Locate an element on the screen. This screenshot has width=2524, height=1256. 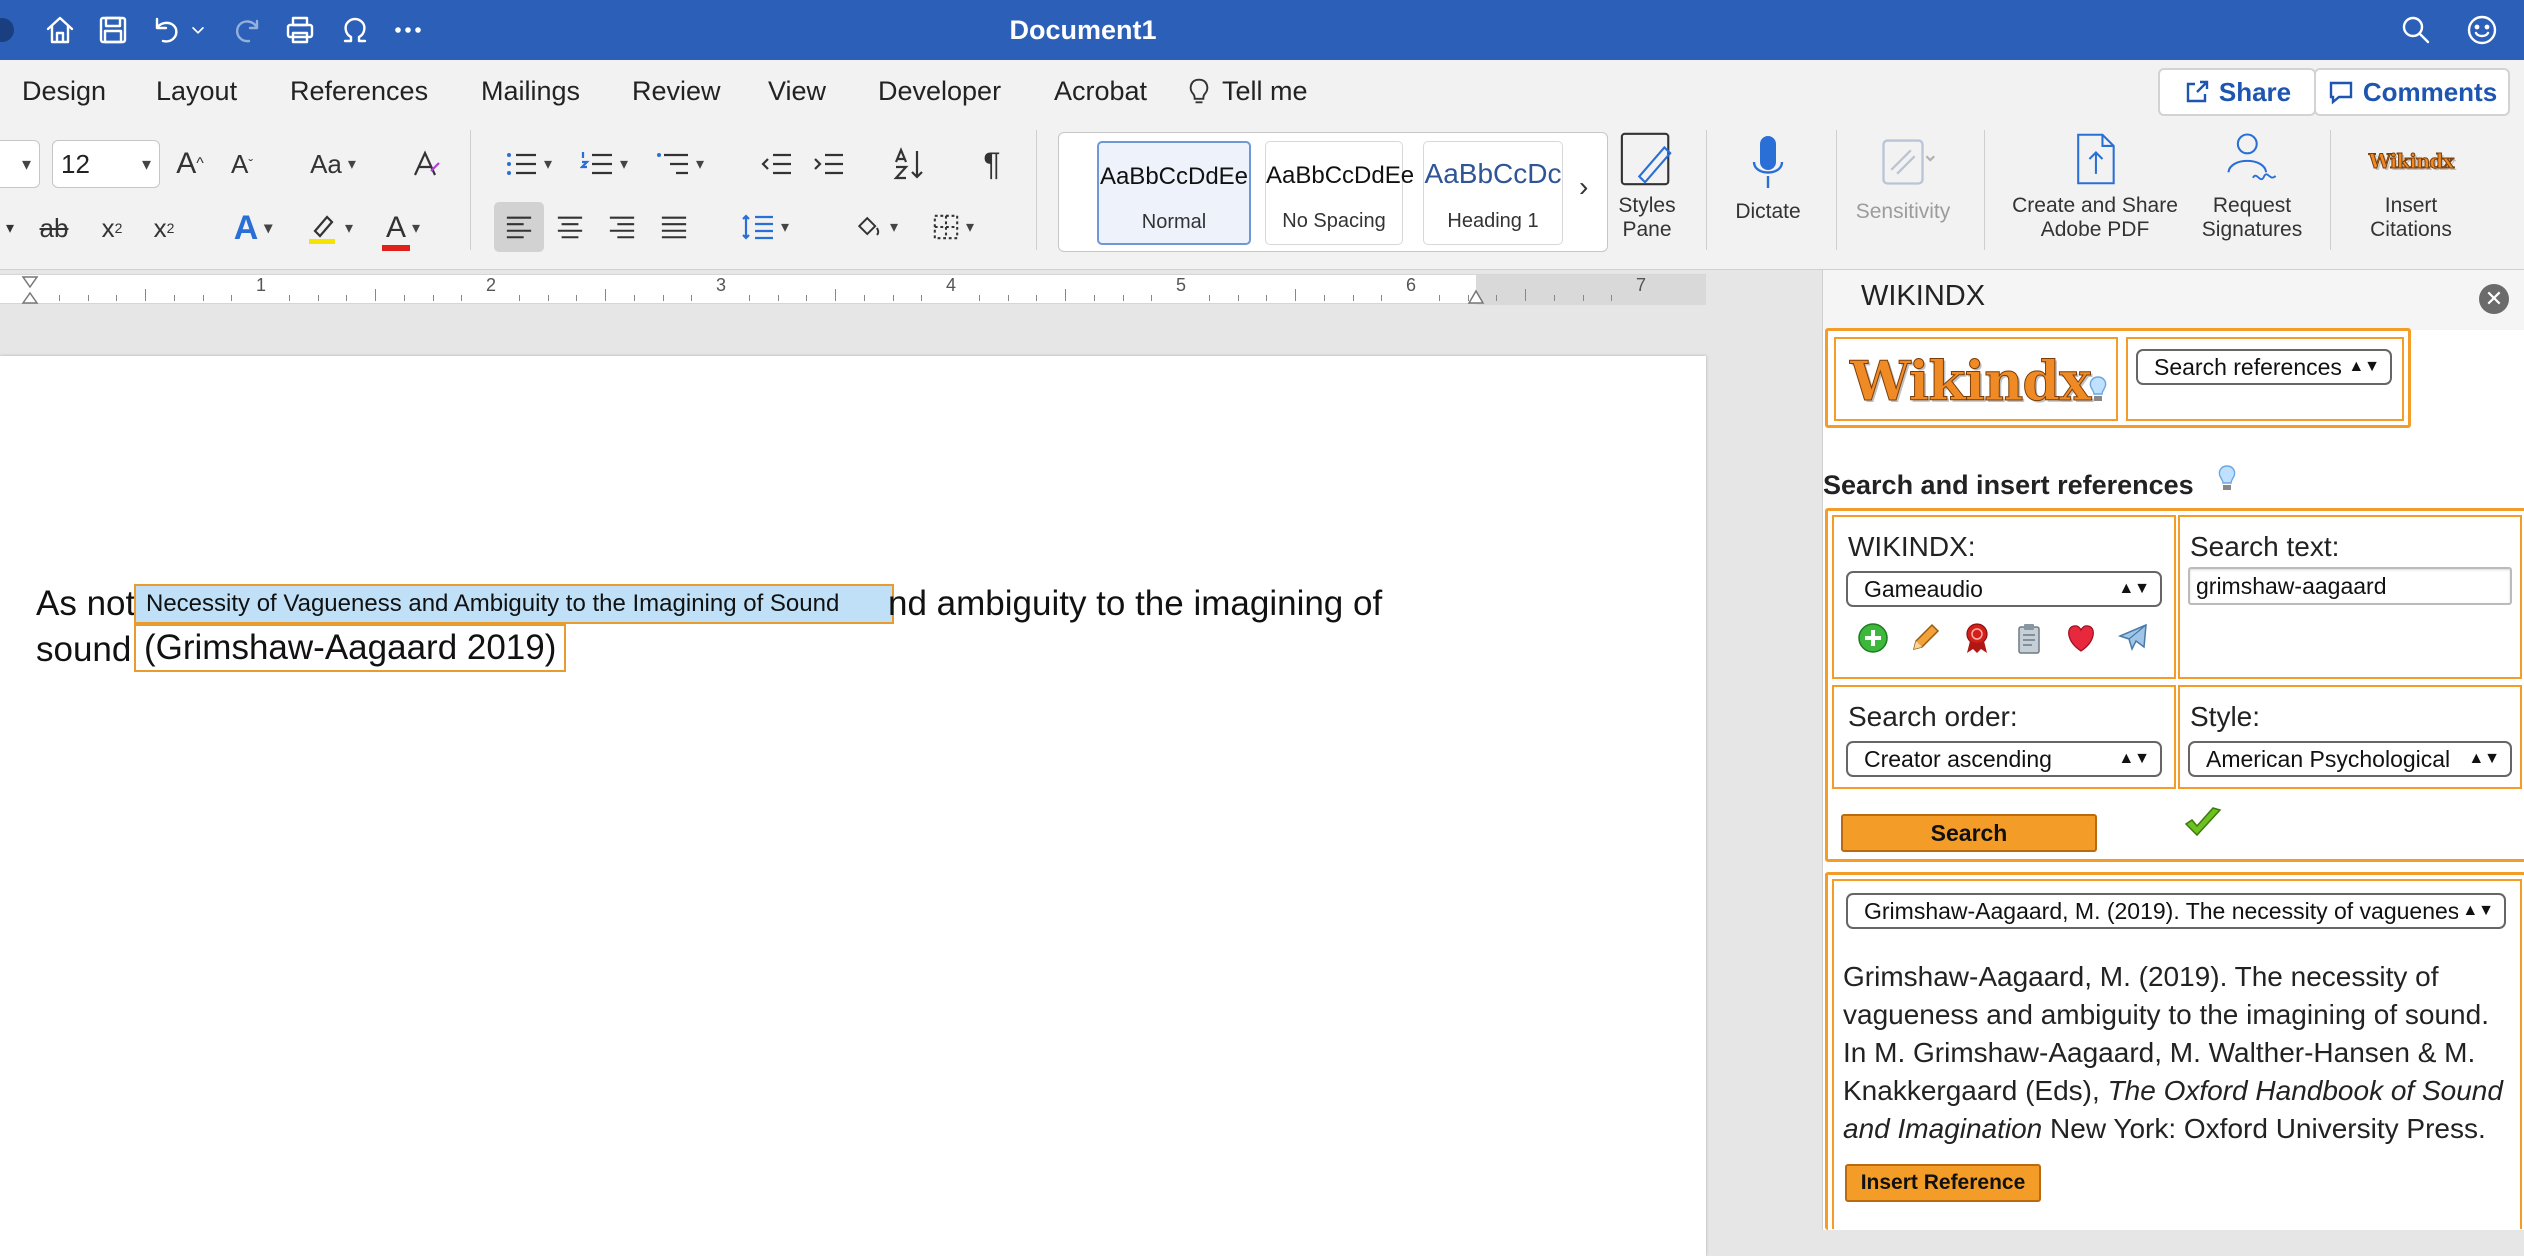
request-signatures-button: Request Signatures is located at coordinates (2252, 185).